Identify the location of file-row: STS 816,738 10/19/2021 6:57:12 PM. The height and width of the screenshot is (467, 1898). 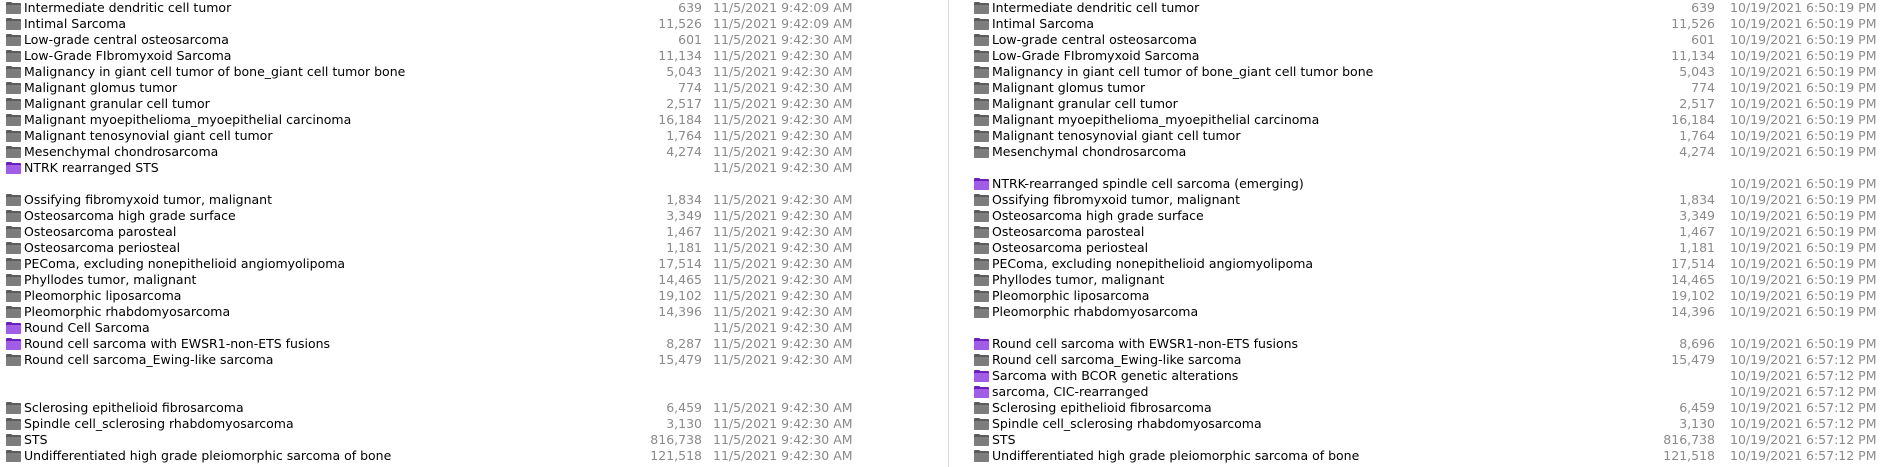
(1433, 440).